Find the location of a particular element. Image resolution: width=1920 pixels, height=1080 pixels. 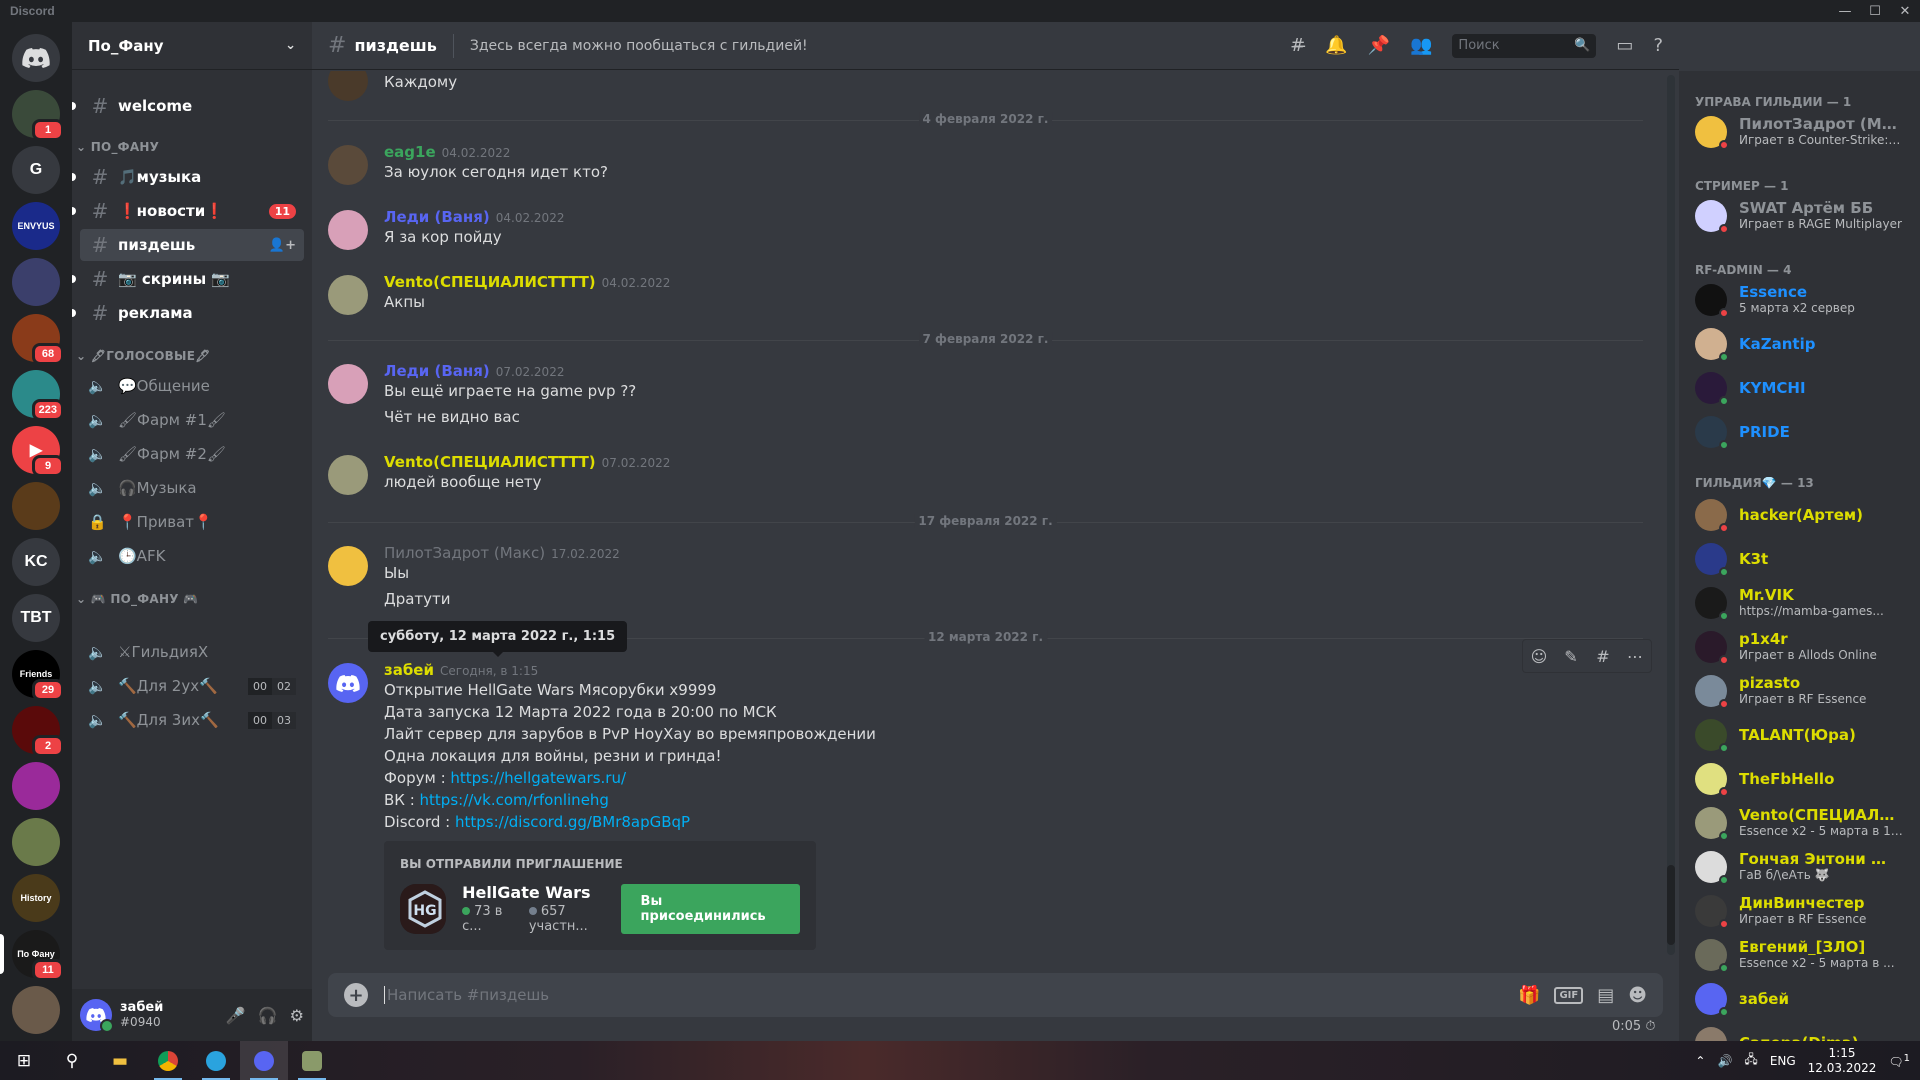

member-item: Сапера(Dima) is located at coordinates (1799, 1031).